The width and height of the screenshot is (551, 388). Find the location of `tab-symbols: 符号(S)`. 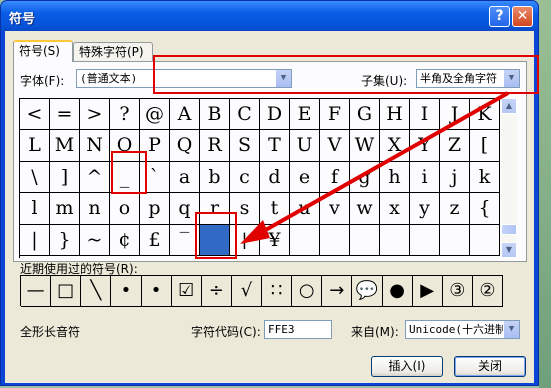

tab-symbols: 符号(S) is located at coordinates (43, 51).